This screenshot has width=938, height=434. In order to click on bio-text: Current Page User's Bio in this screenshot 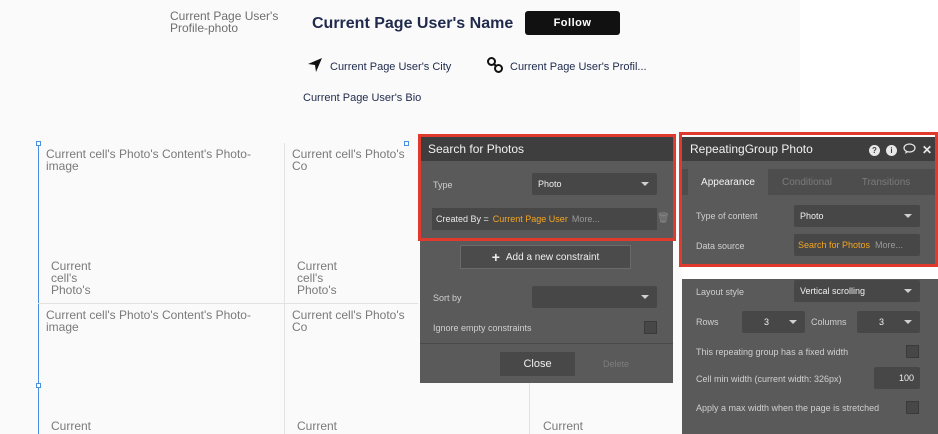, I will do `click(362, 98)`.